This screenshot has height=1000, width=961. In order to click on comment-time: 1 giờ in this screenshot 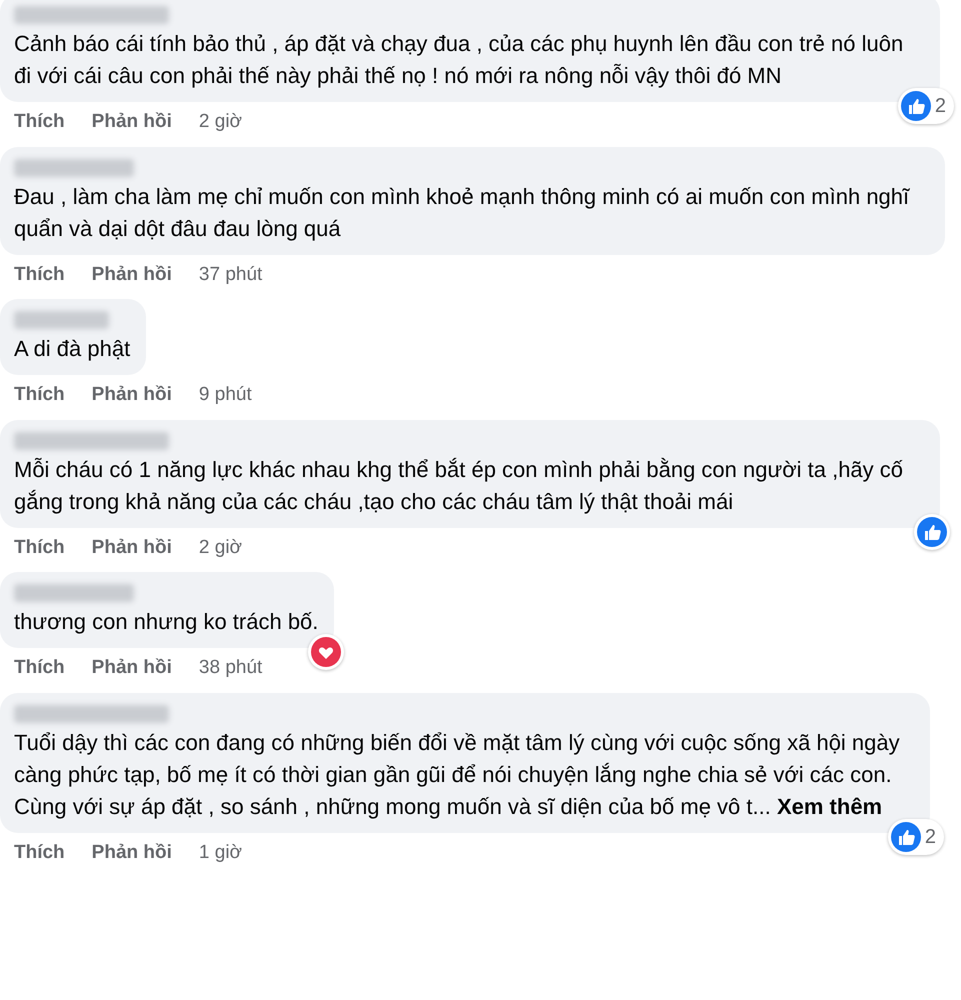, I will do `click(220, 852)`.